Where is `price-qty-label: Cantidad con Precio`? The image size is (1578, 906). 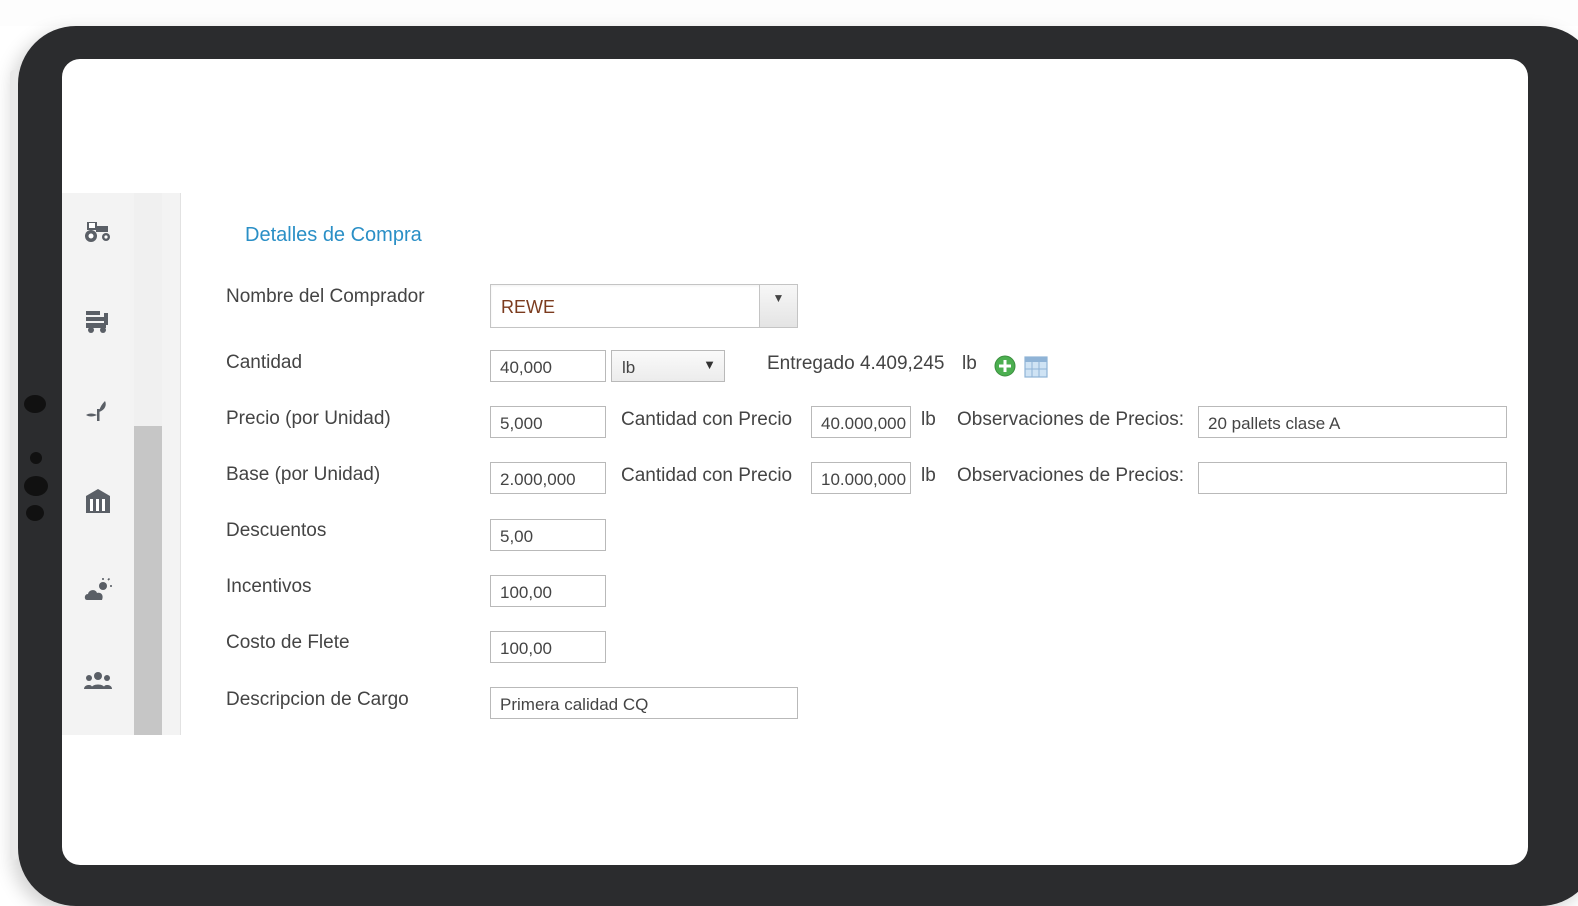 price-qty-label: Cantidad con Precio is located at coordinates (707, 419).